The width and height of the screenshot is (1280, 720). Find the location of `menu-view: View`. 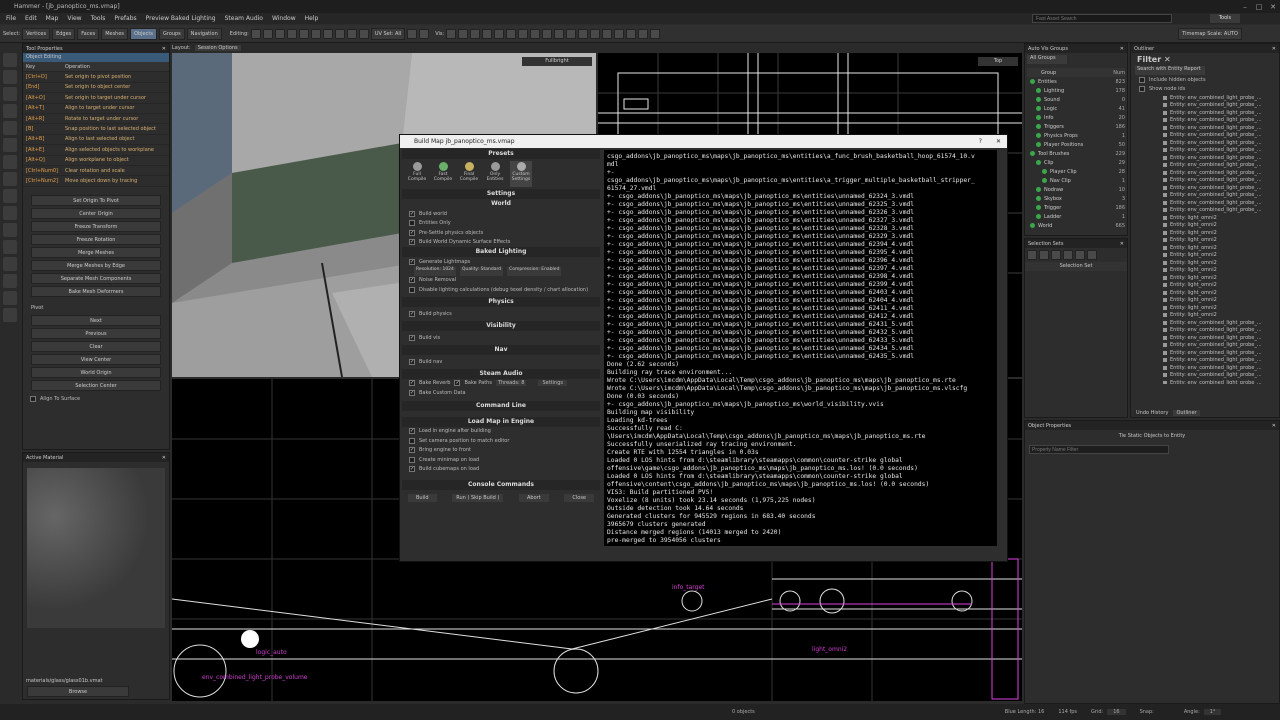

menu-view: View is located at coordinates (74, 18).